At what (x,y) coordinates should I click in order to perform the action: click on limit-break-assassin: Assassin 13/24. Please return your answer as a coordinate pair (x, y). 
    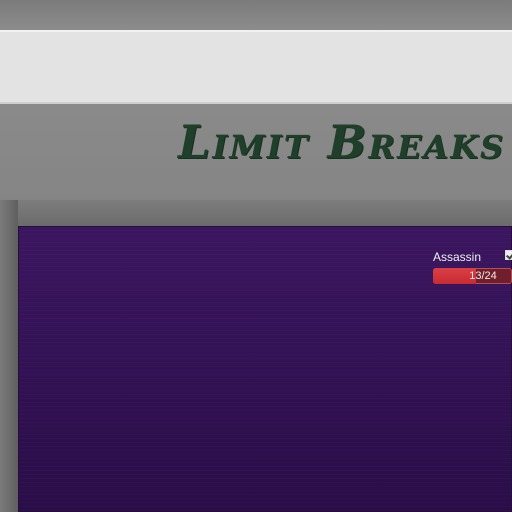
    Looking at the image, I should click on (472, 269).